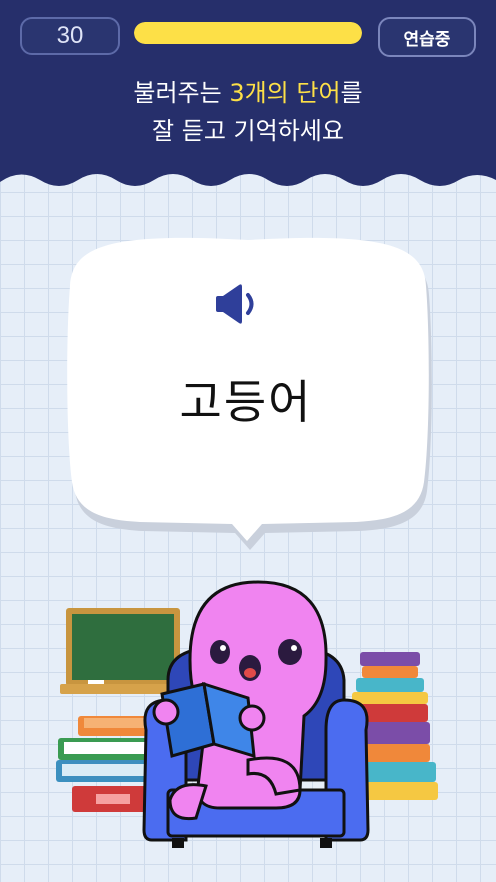 Image resolution: width=496 pixels, height=882 pixels. I want to click on speaker-icon, so click(235, 304).